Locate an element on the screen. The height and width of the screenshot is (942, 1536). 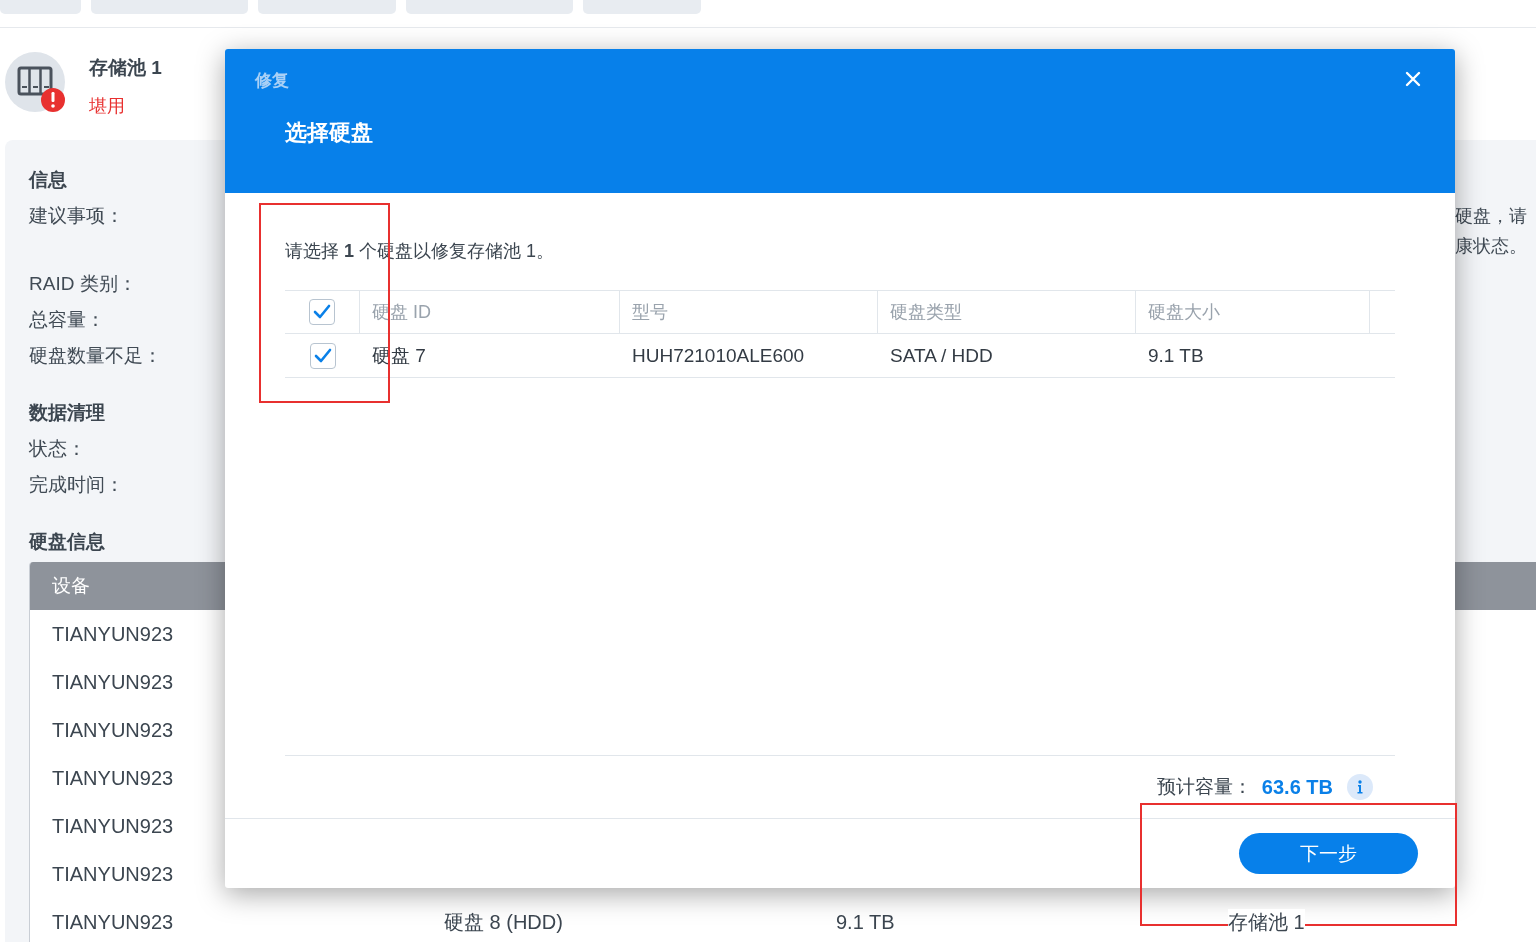
section-title: 数据清理 is located at coordinates (67, 413).